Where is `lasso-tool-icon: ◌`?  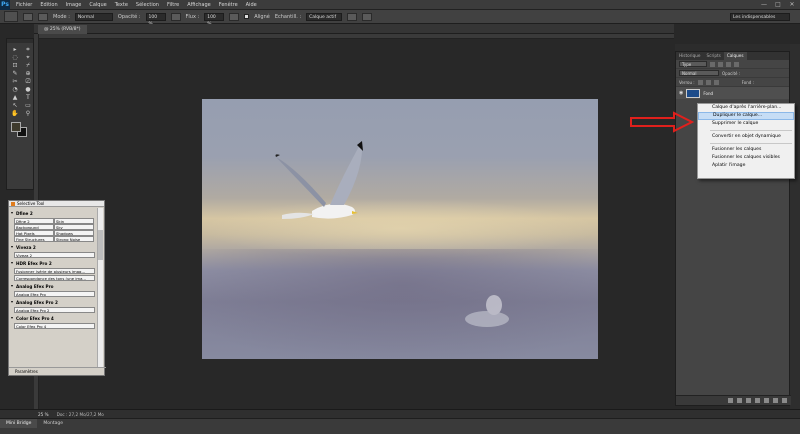
lasso-tool-icon: ◌ is located at coordinates (15, 57).